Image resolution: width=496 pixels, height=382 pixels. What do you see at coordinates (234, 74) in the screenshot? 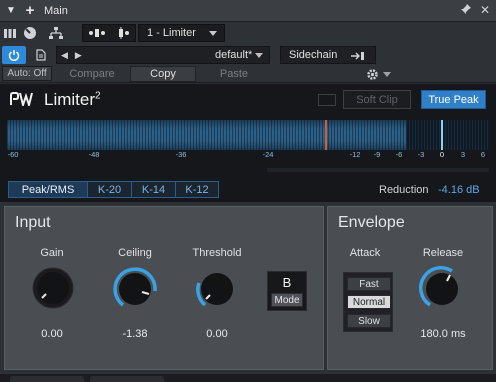
I see `paste-button: Paste` at bounding box center [234, 74].